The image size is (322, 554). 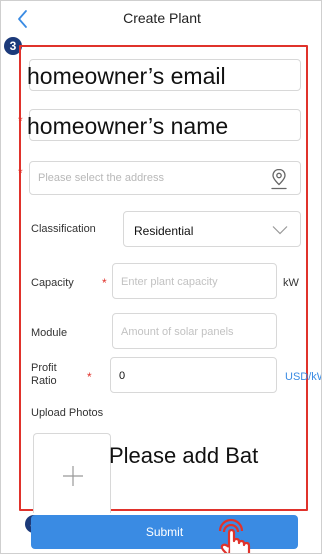 What do you see at coordinates (49, 333) in the screenshot?
I see `module-label: Module` at bounding box center [49, 333].